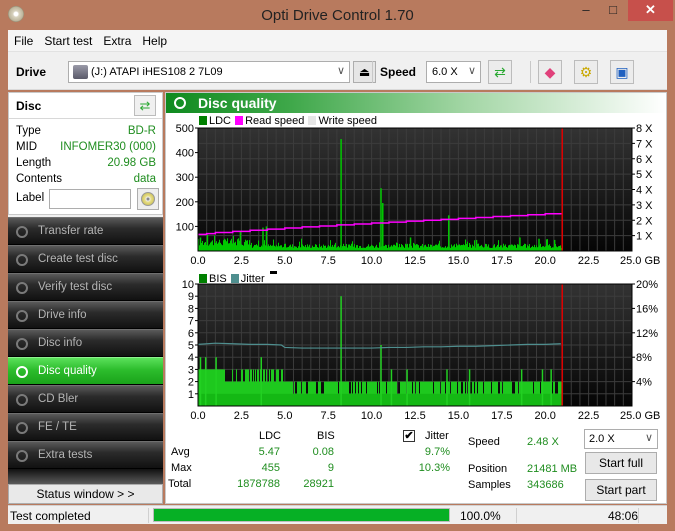 This screenshot has height=531, width=675. Describe the element at coordinates (209, 72) in the screenshot. I see `drive-select: (J:) ATAPI iHES108 2 7L09 ∨` at that location.